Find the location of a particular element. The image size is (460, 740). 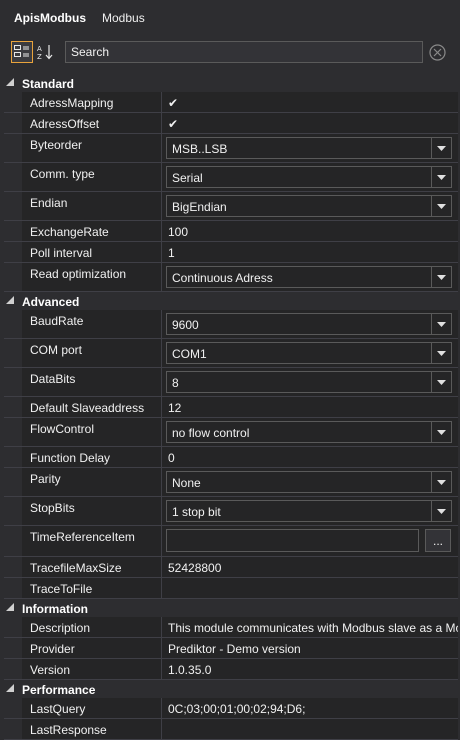

property-row-version: Version 1.0.35.0 is located at coordinates (231, 669).